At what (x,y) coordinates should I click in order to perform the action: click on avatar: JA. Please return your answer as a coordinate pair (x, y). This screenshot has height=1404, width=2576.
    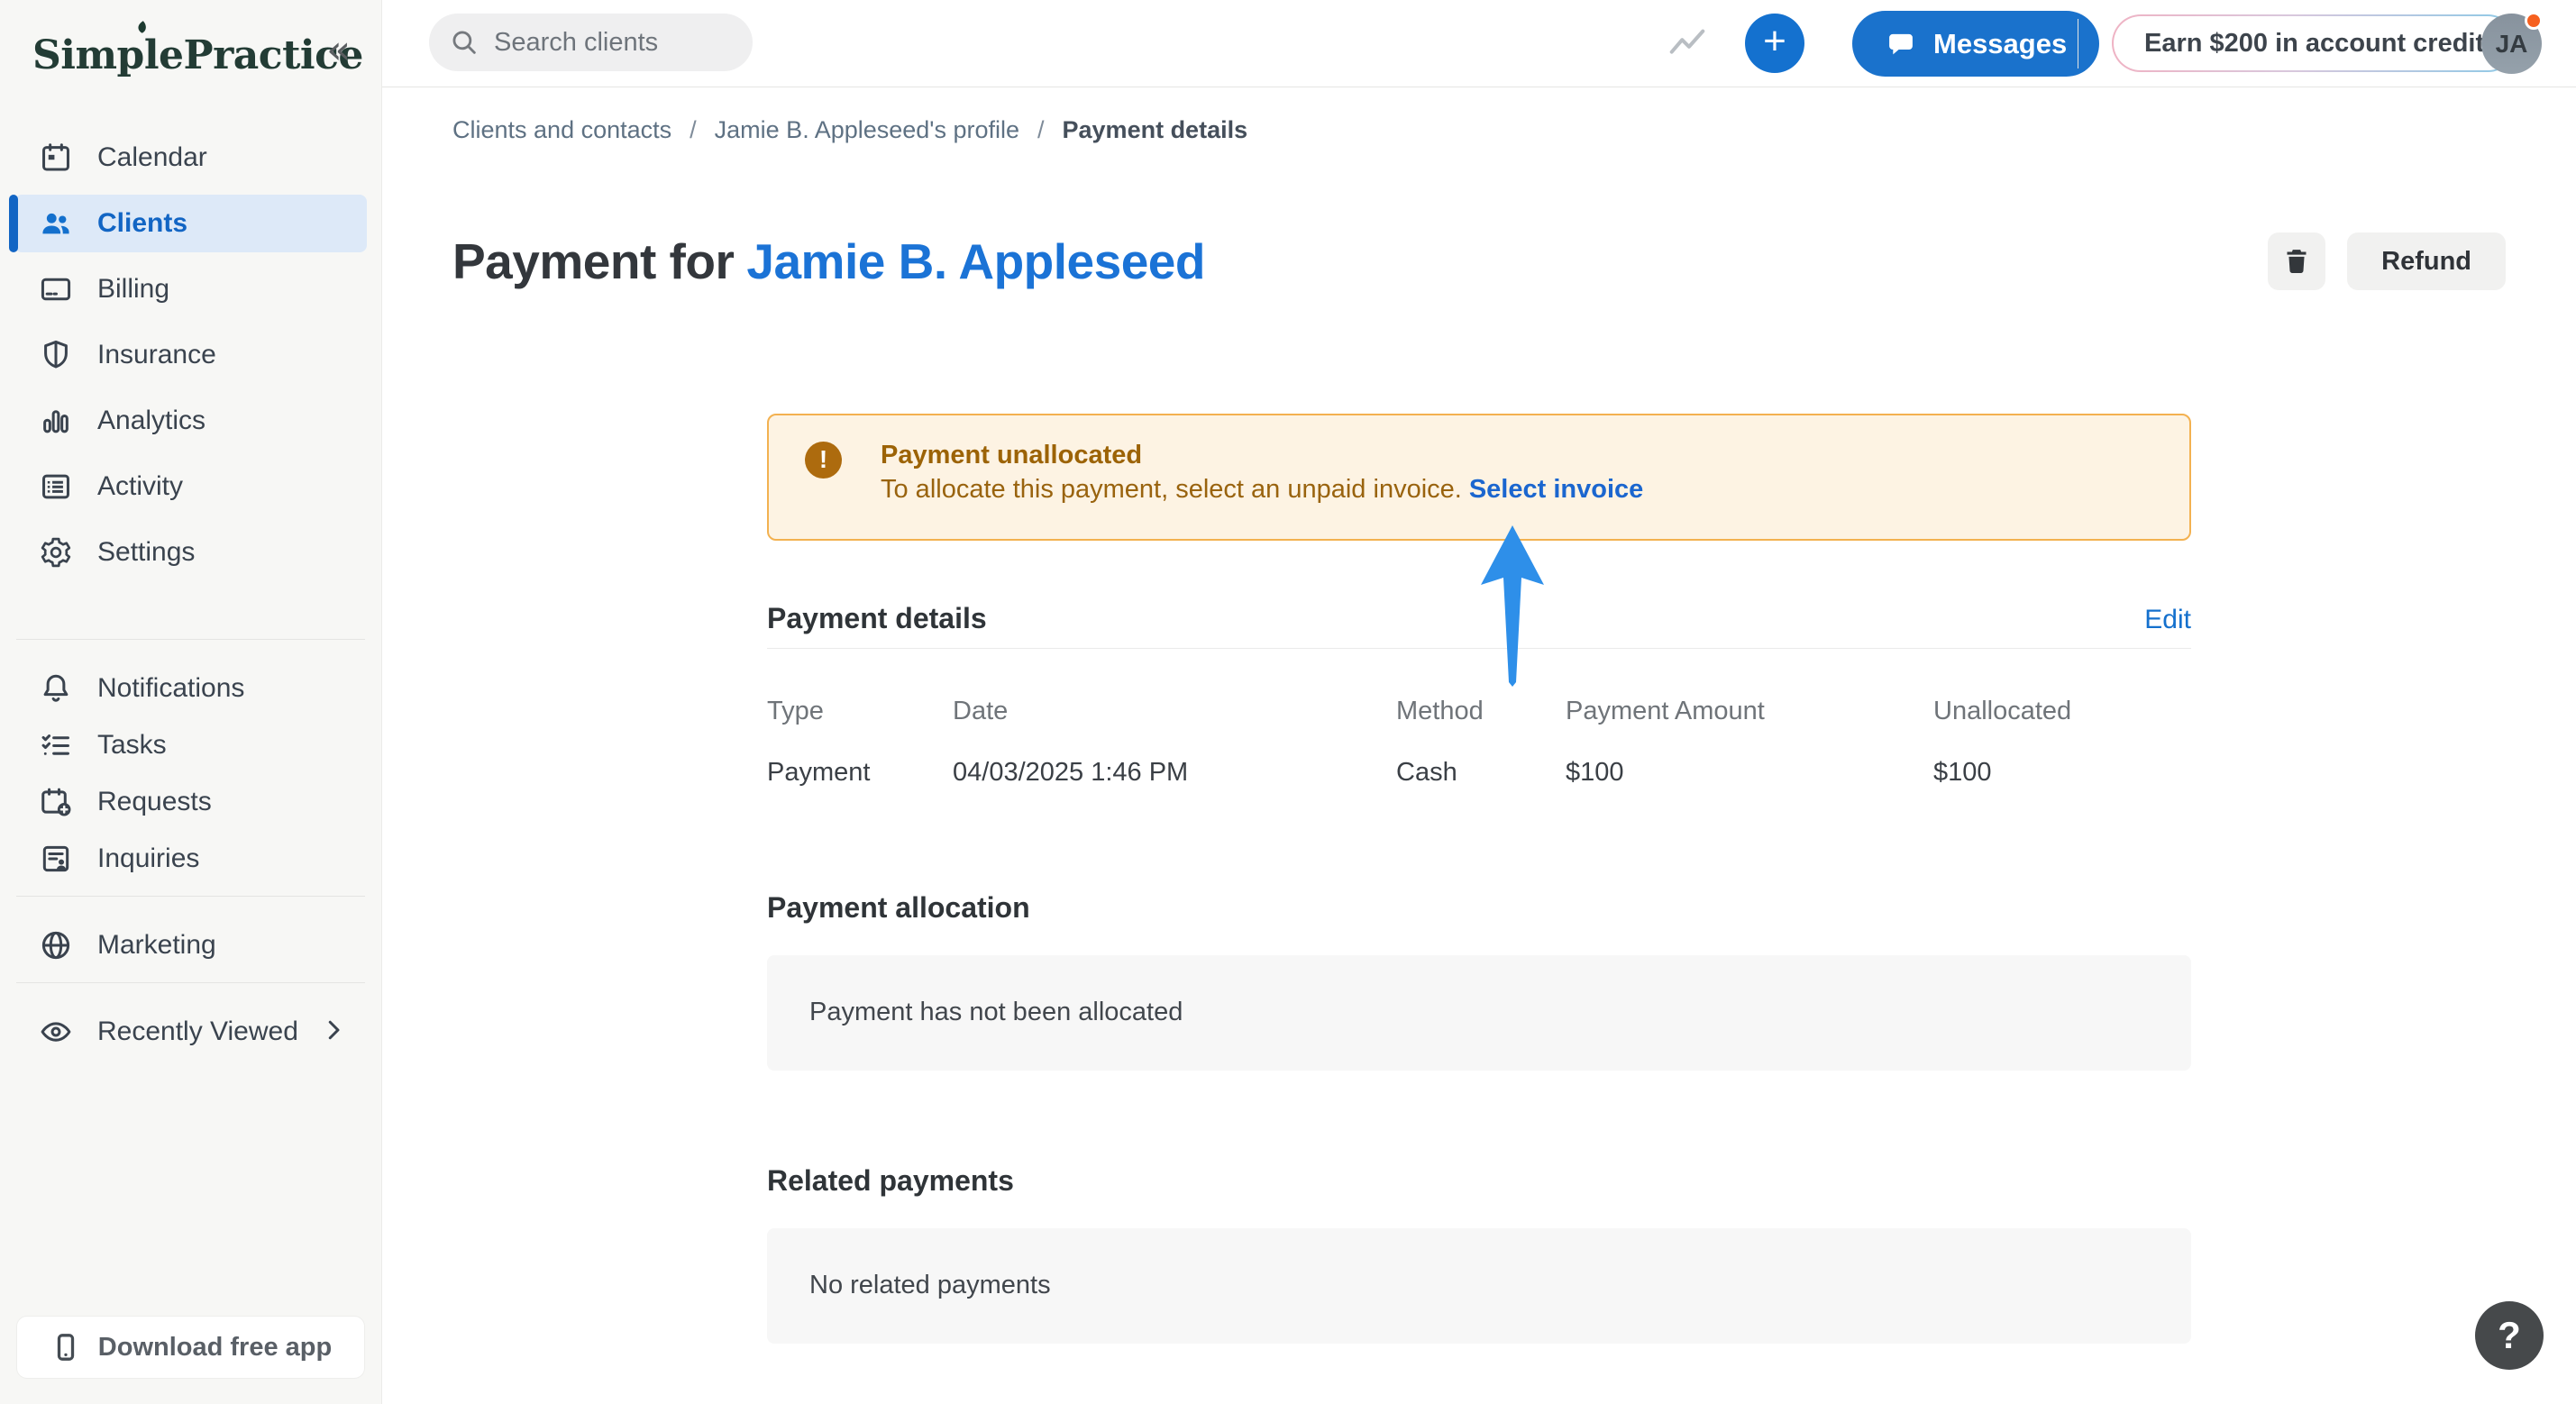
    Looking at the image, I should click on (2512, 43).